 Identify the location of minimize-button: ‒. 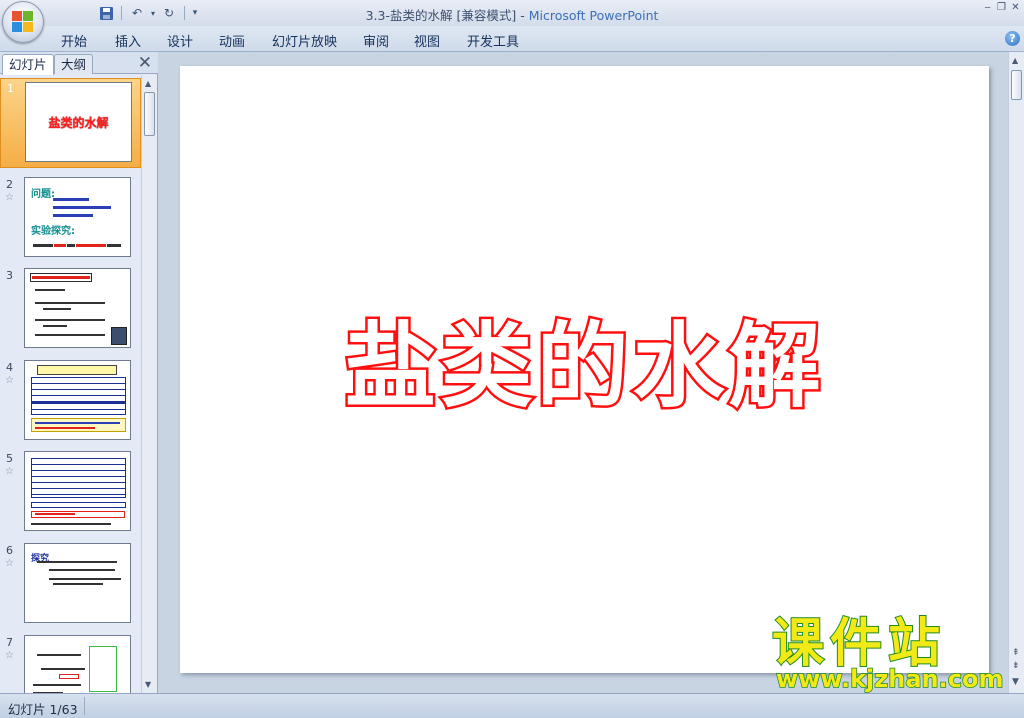
(987, 8).